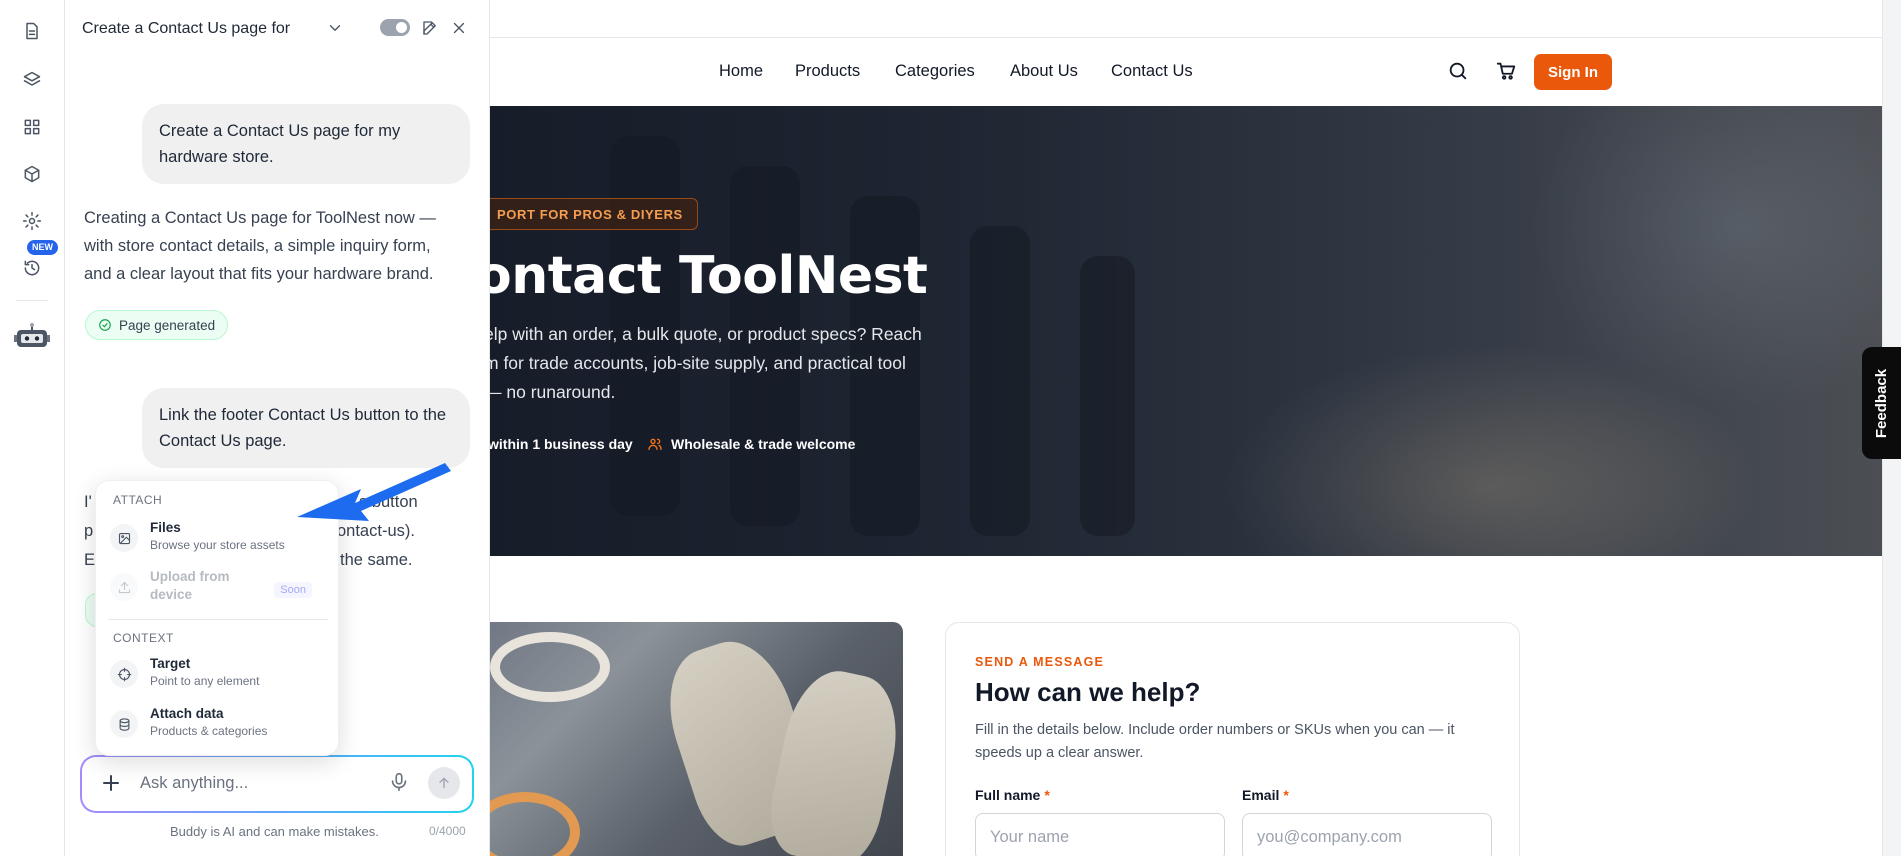 The height and width of the screenshot is (856, 1901). I want to click on form-eyebrow: SEND A MESSAGE, so click(1040, 662).